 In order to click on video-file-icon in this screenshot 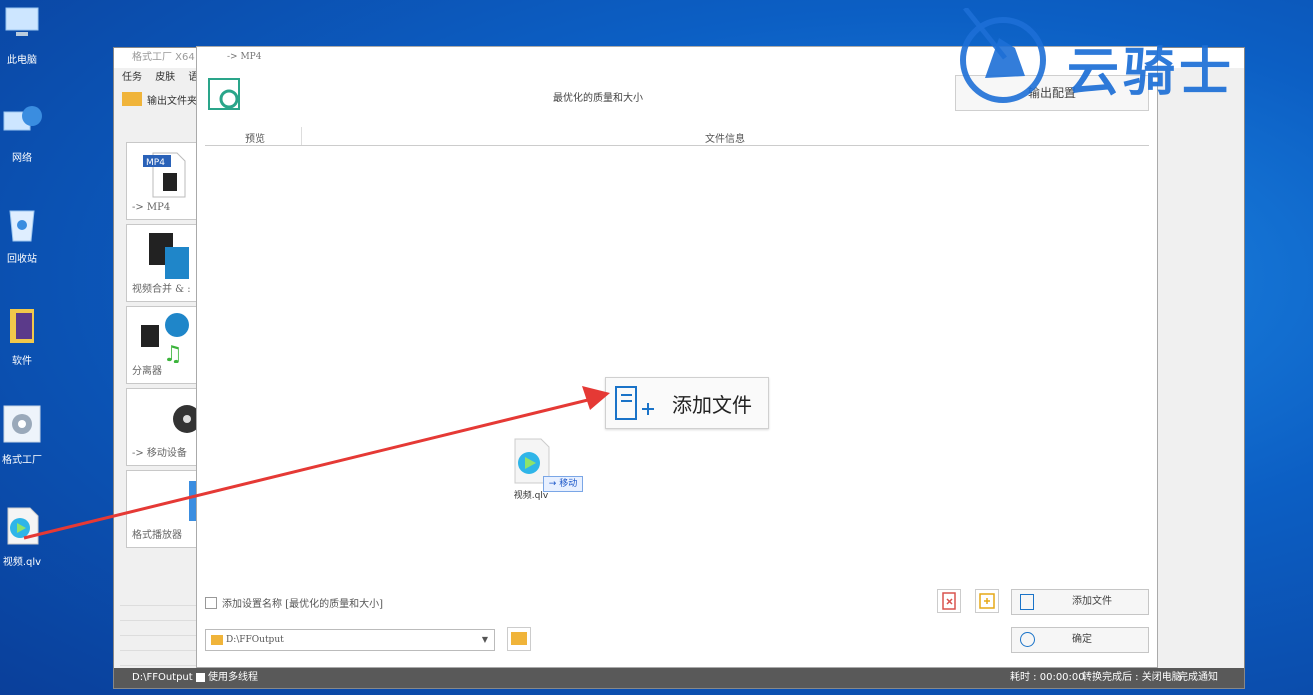, I will do `click(23, 526)`.